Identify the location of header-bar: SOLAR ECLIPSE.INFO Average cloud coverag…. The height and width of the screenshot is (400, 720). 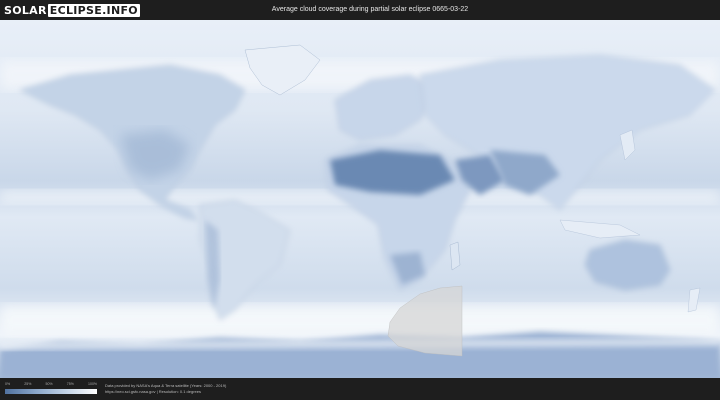
(360, 10).